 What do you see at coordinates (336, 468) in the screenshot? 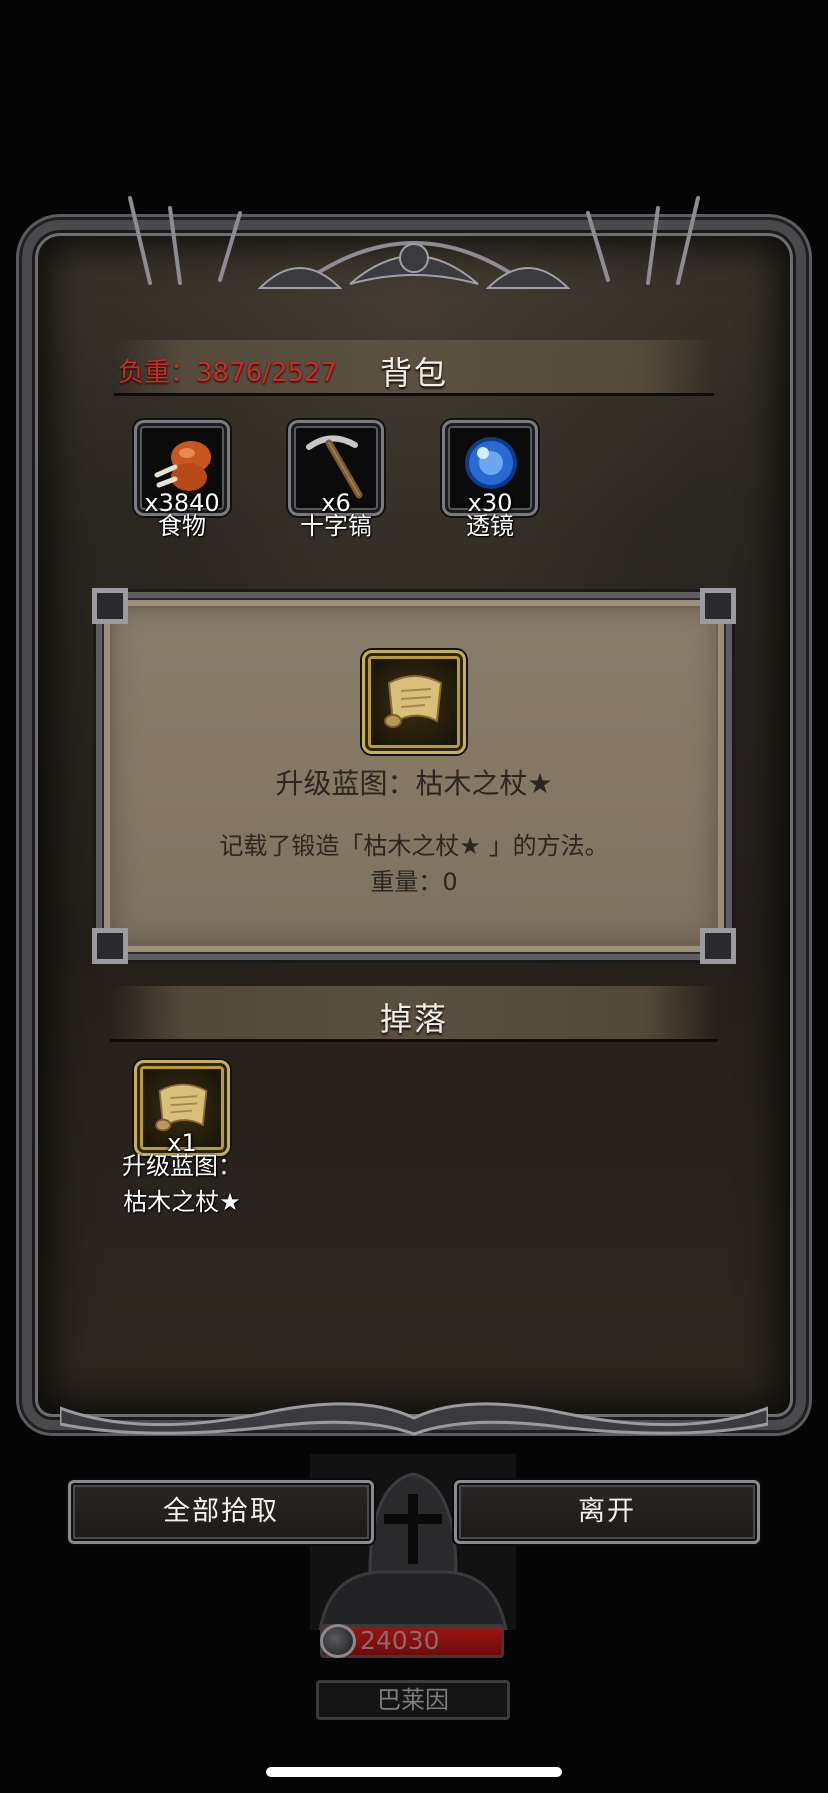
I see `backpack-slot-pickaxe: x6` at bounding box center [336, 468].